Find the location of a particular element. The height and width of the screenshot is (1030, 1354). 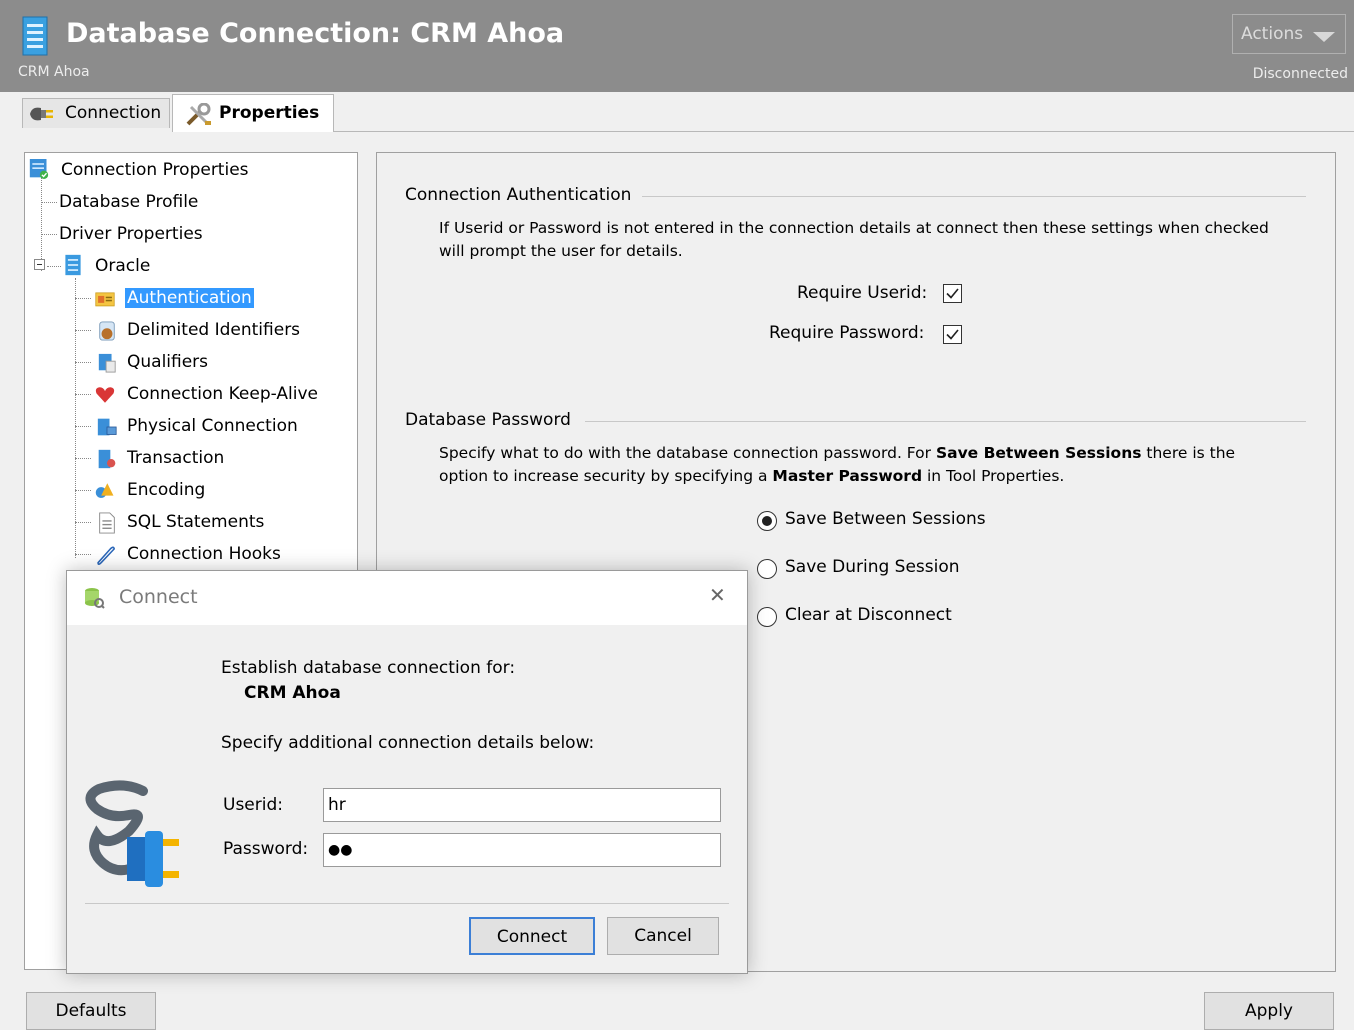

database-connect-icon is located at coordinates (95, 598).